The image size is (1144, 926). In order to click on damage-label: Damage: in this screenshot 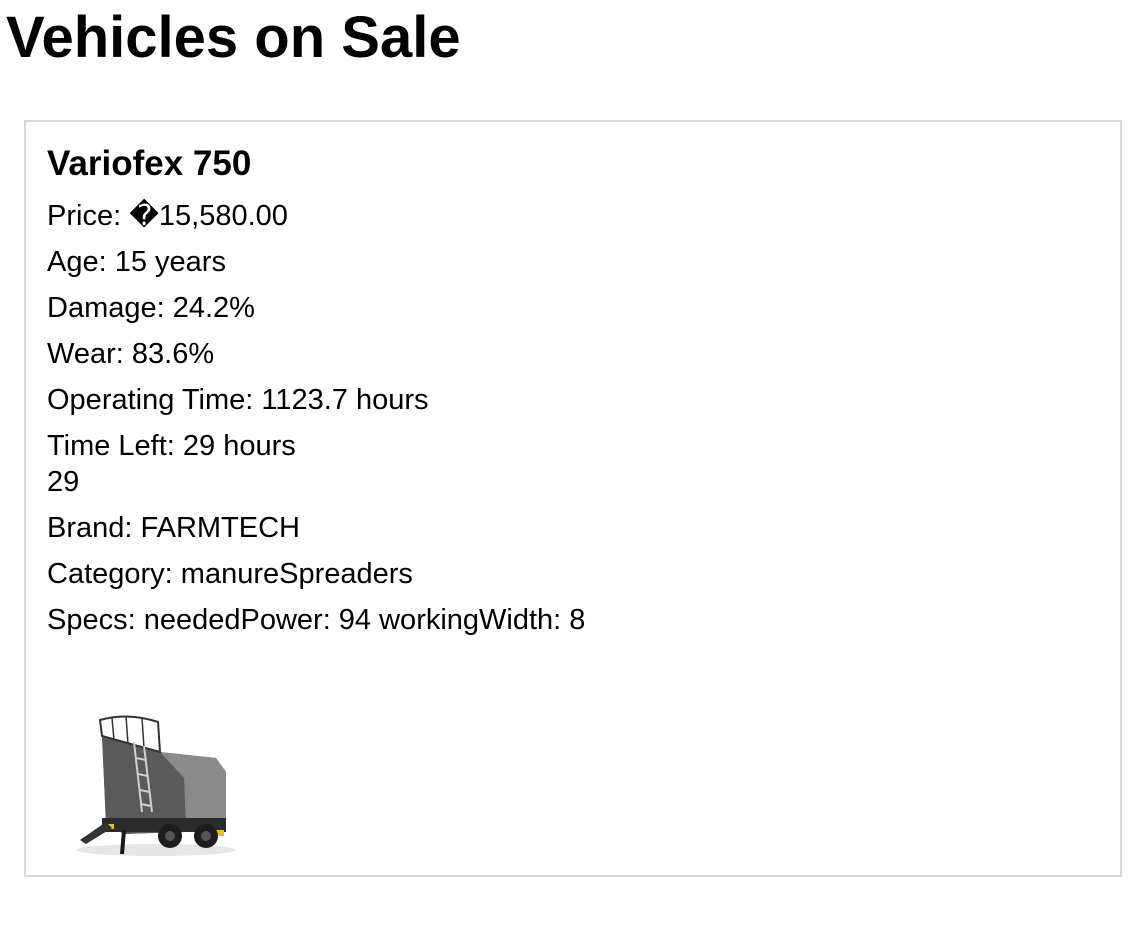, I will do `click(110, 308)`.